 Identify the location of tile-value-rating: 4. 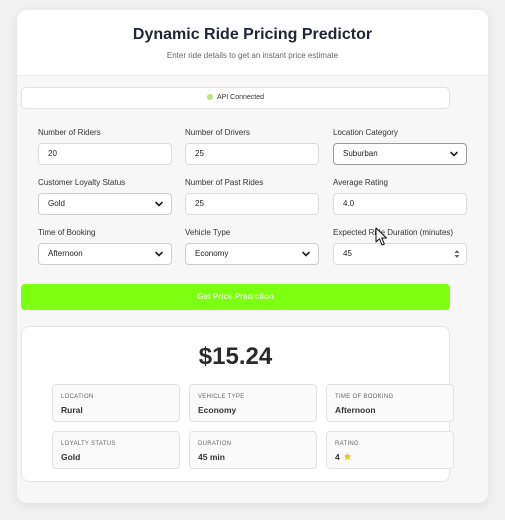
(343, 457).